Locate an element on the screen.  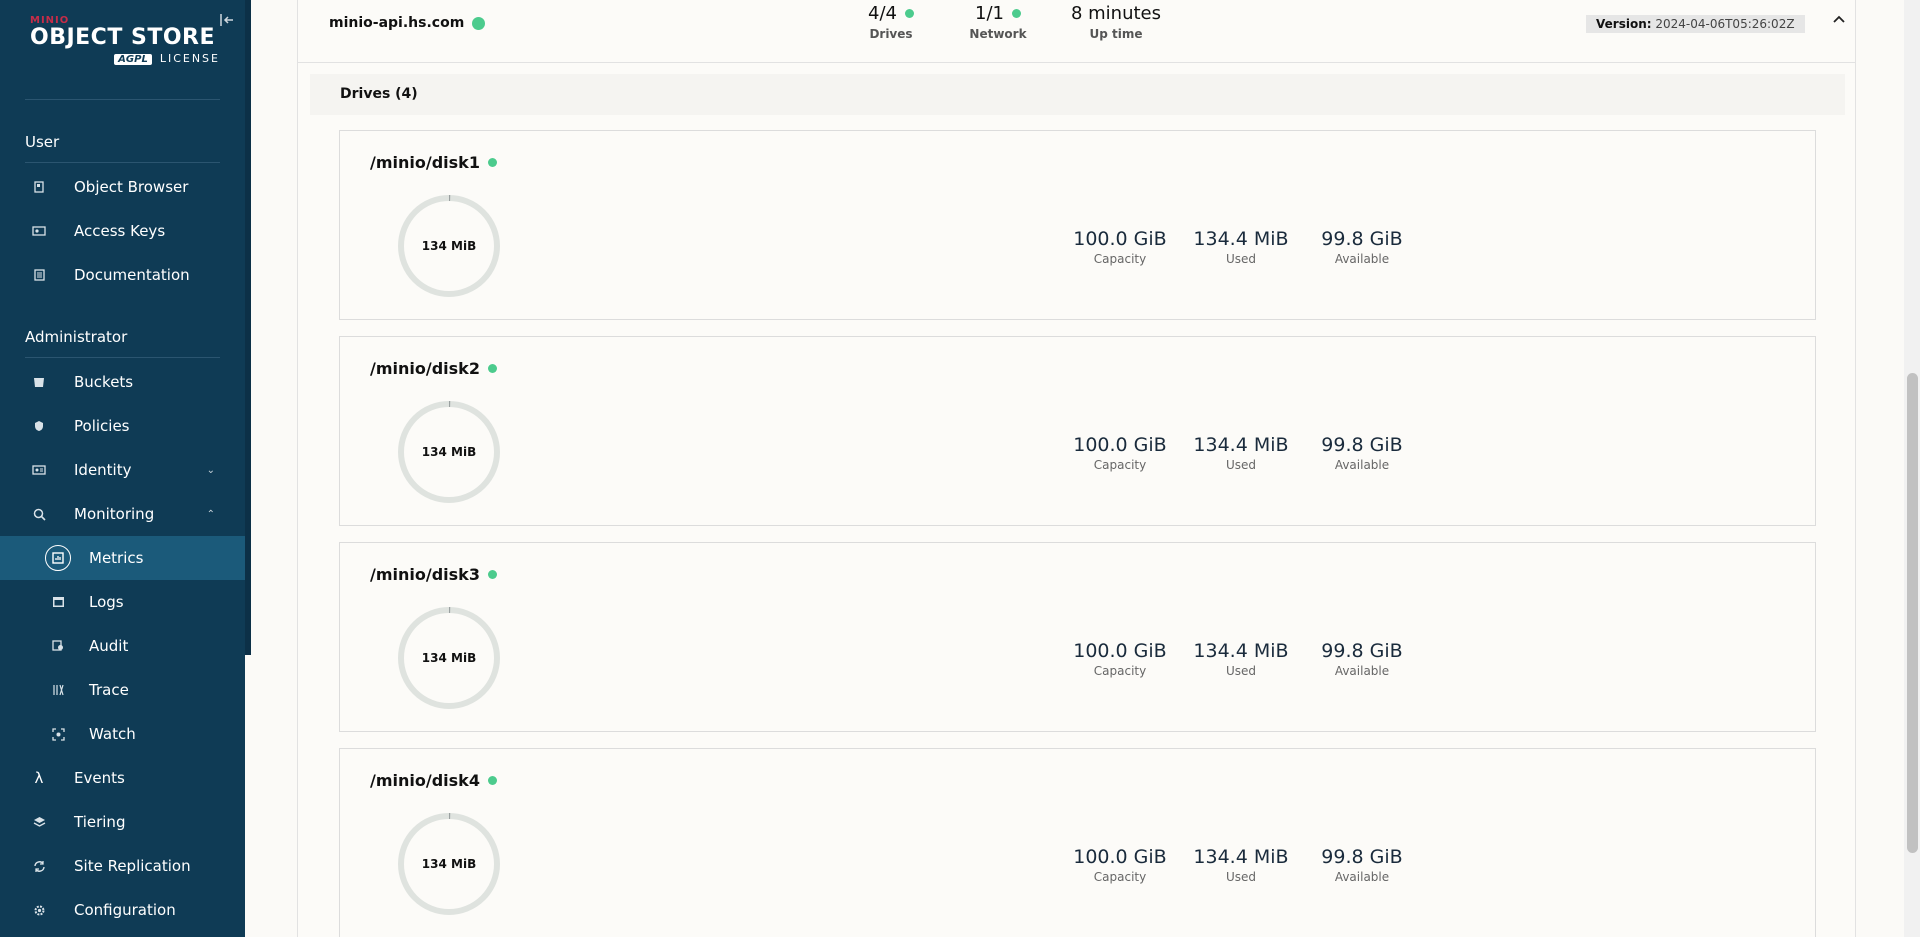
page-scrollbar is located at coordinates (1912, 468).